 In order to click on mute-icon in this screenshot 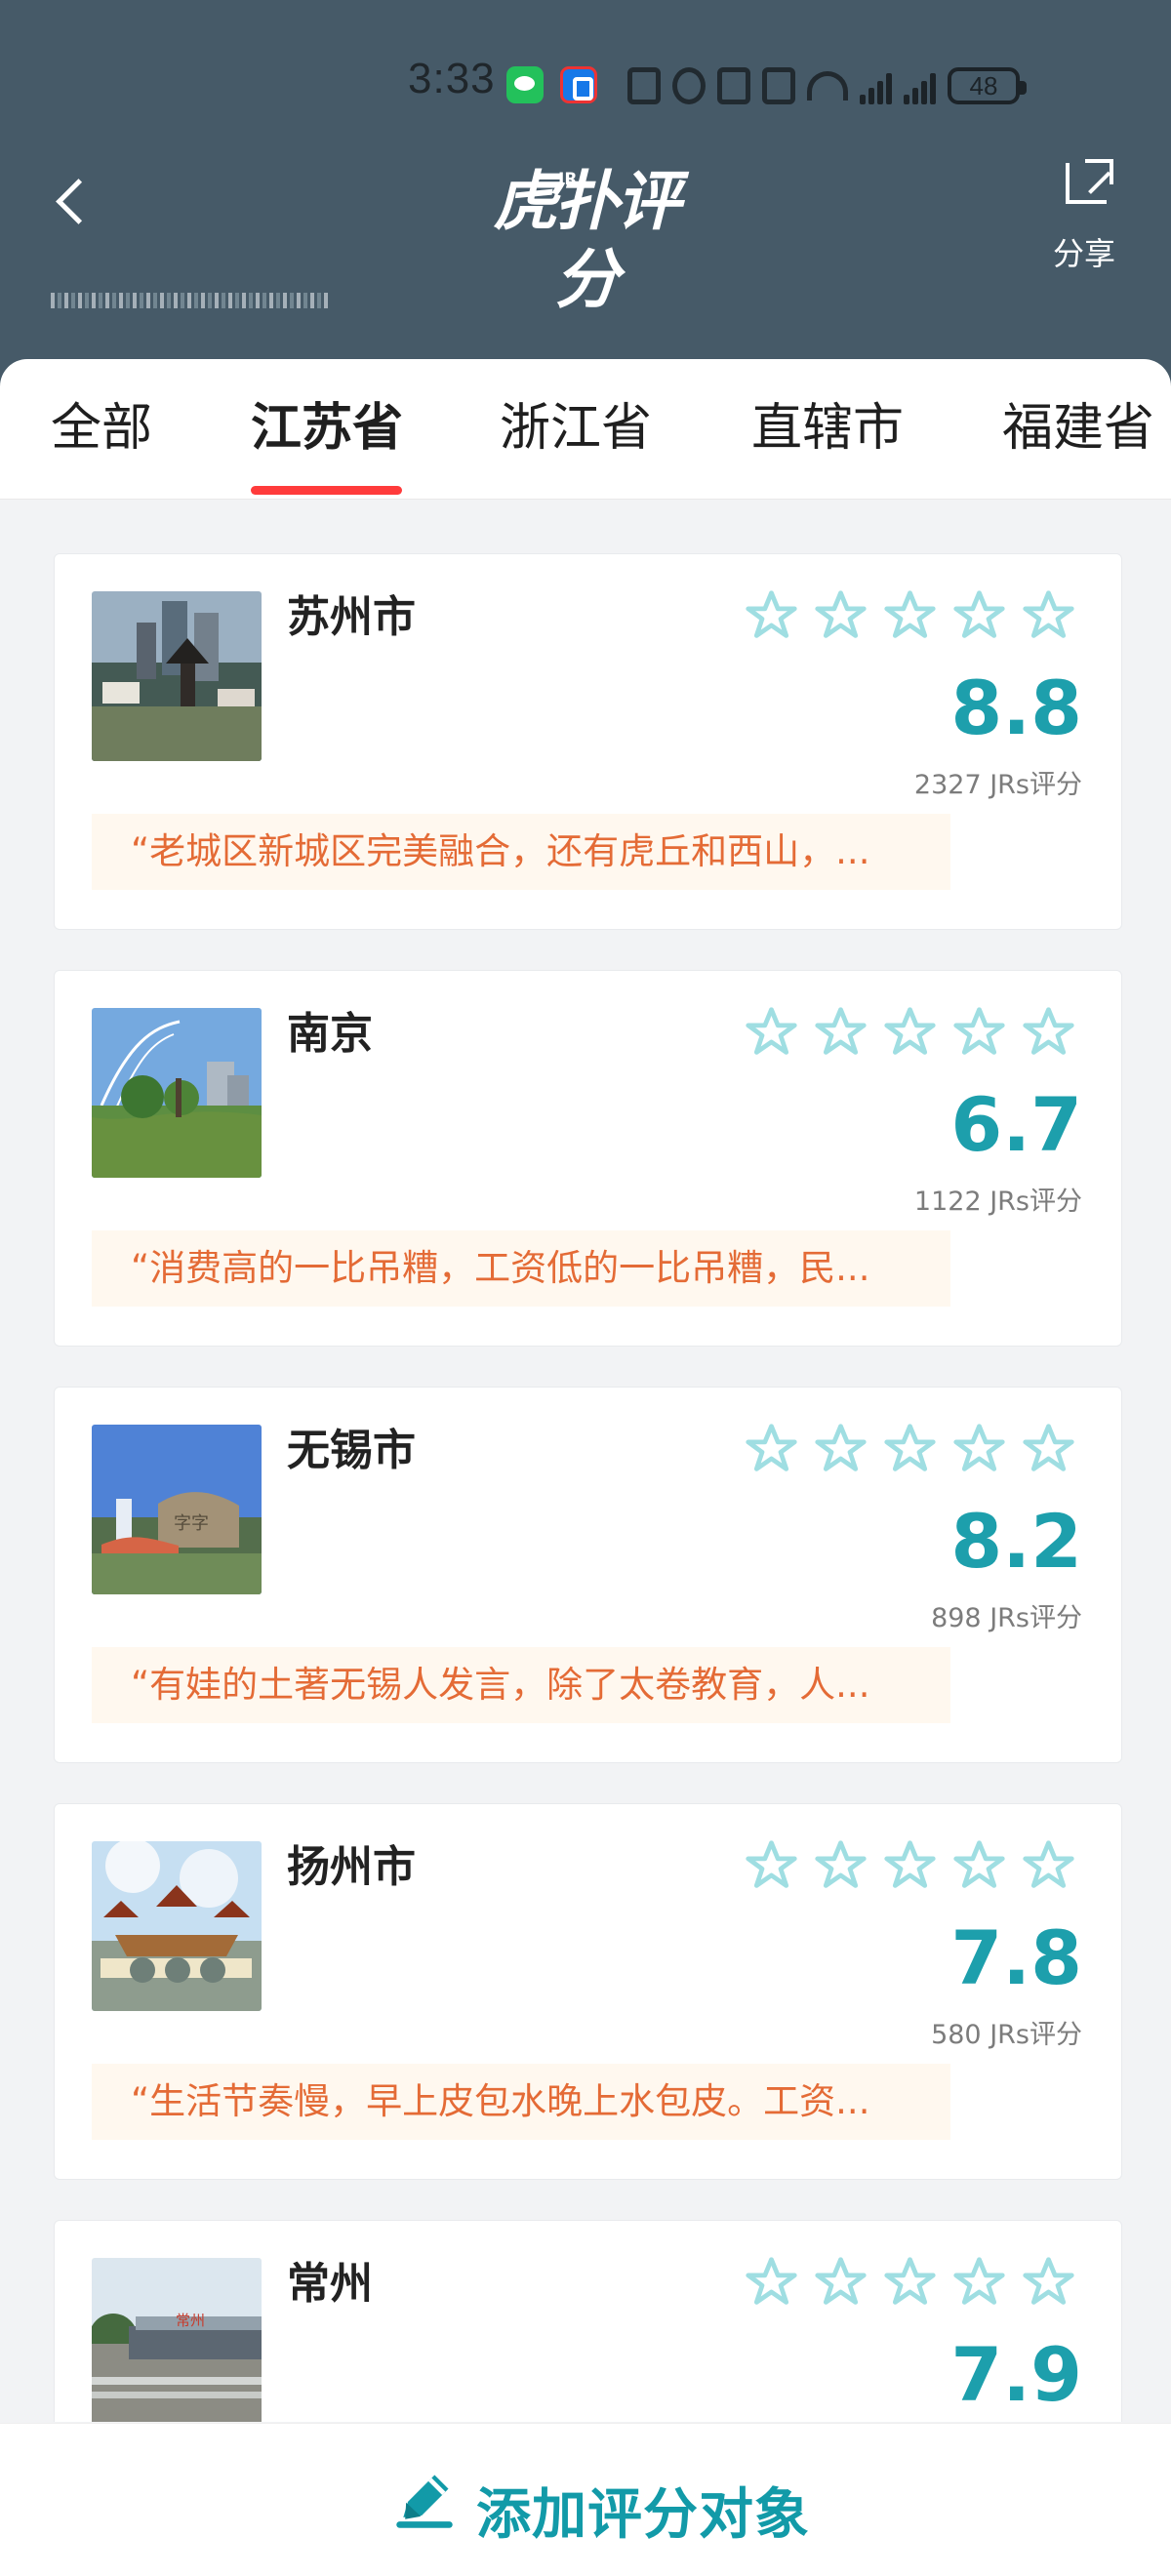, I will do `click(778, 85)`.